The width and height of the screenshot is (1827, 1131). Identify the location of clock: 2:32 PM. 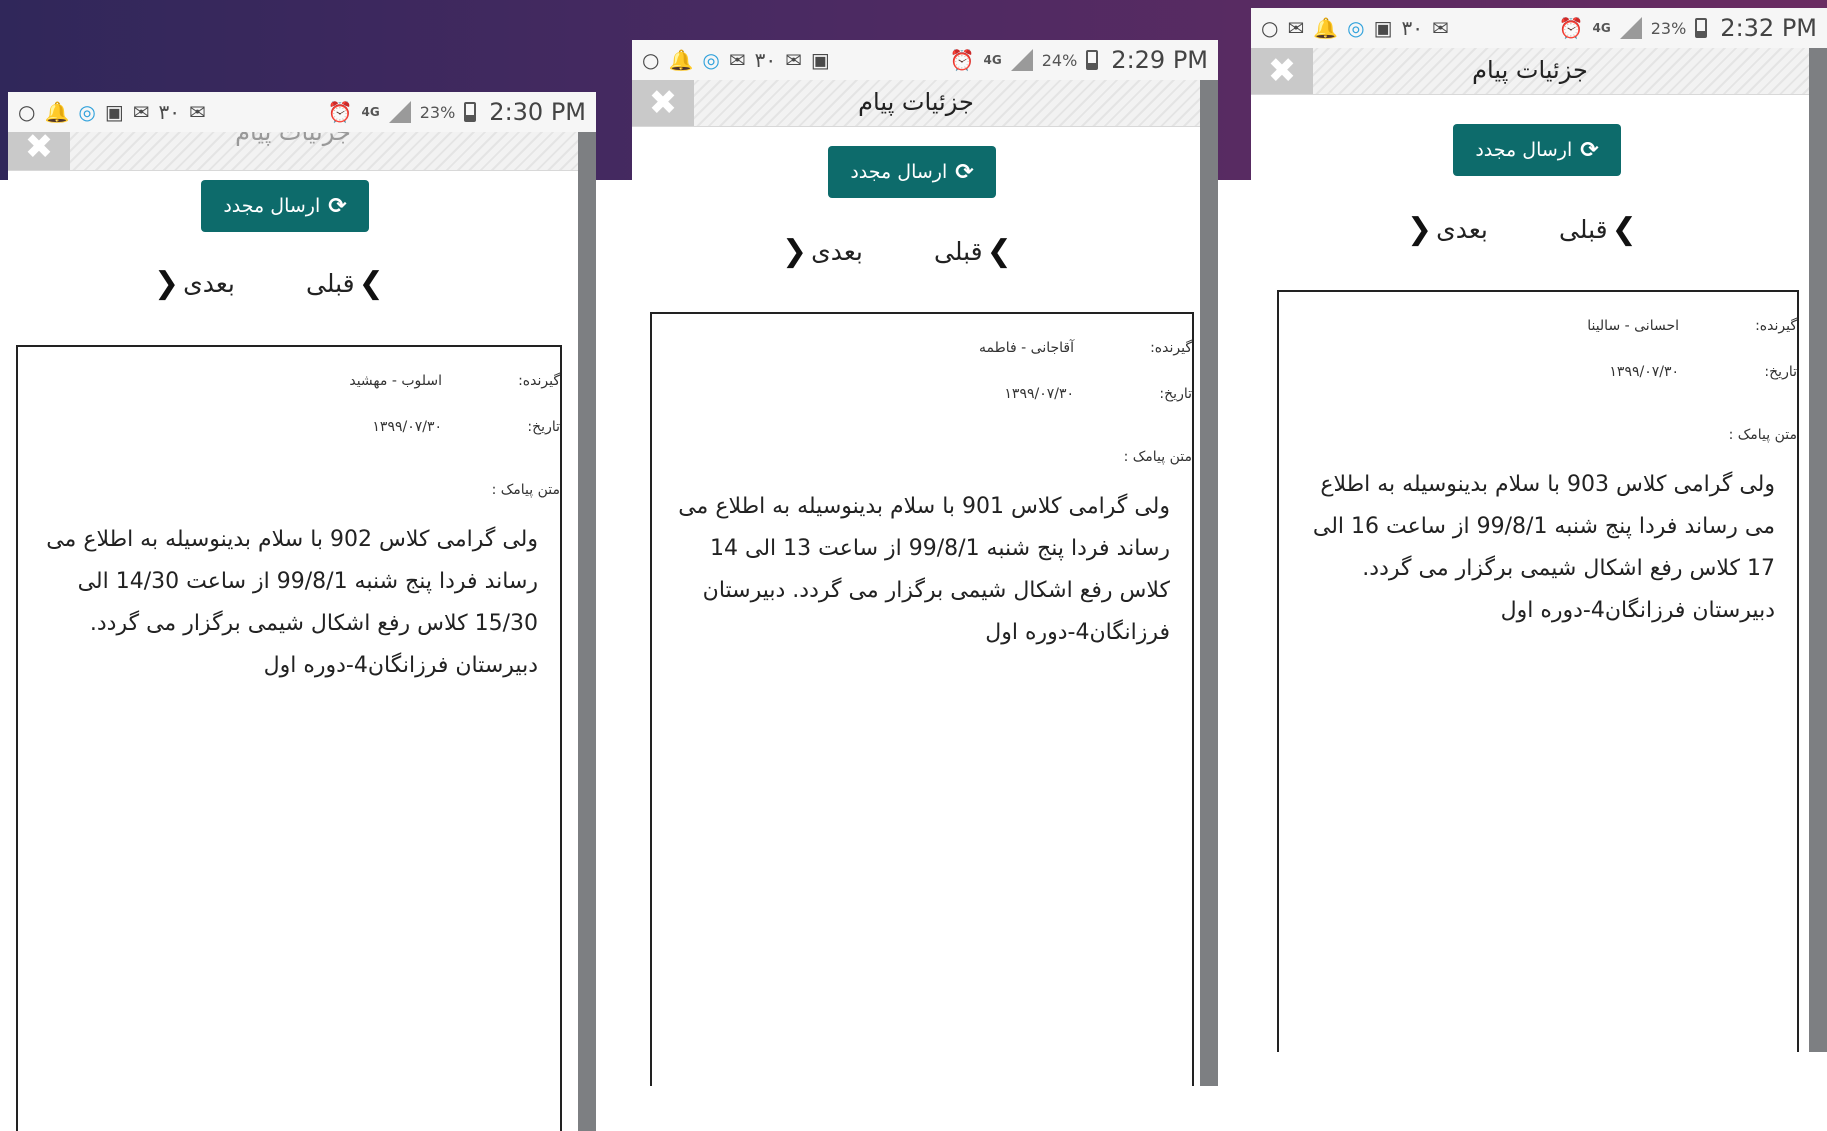
(1768, 28).